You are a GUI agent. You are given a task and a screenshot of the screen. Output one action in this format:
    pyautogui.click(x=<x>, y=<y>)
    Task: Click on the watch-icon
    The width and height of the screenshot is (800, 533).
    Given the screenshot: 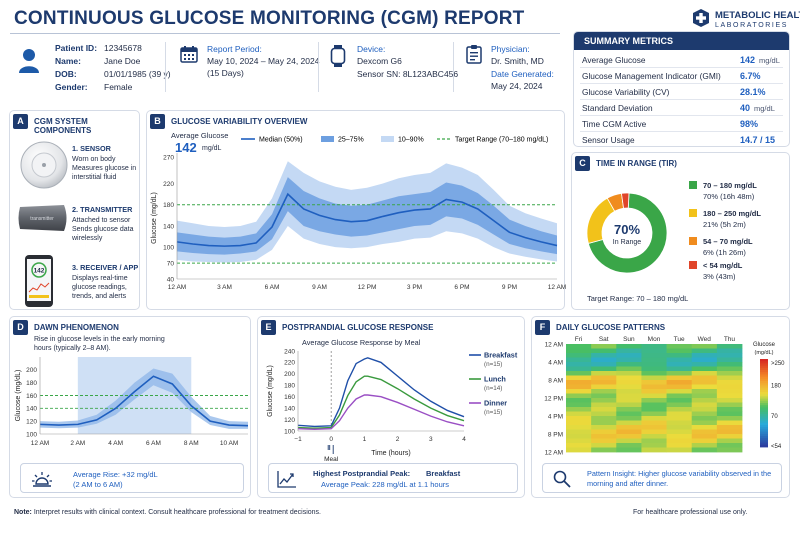 What is the action you would take?
    pyautogui.click(x=338, y=56)
    